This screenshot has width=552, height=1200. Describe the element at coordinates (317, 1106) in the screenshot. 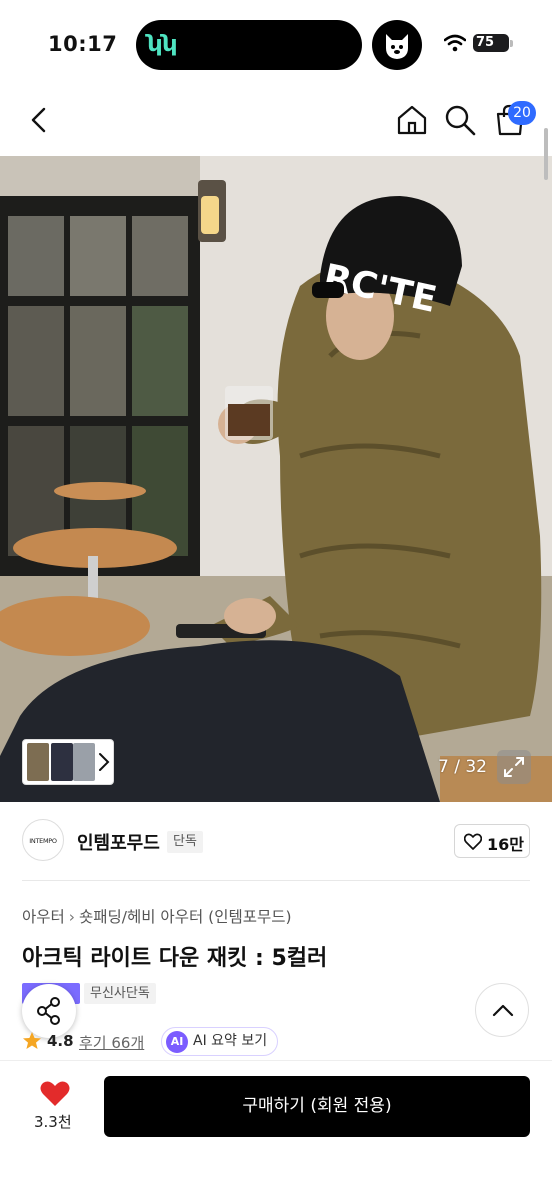

I see `buy-button: 구매하기 (회원 전용)` at that location.